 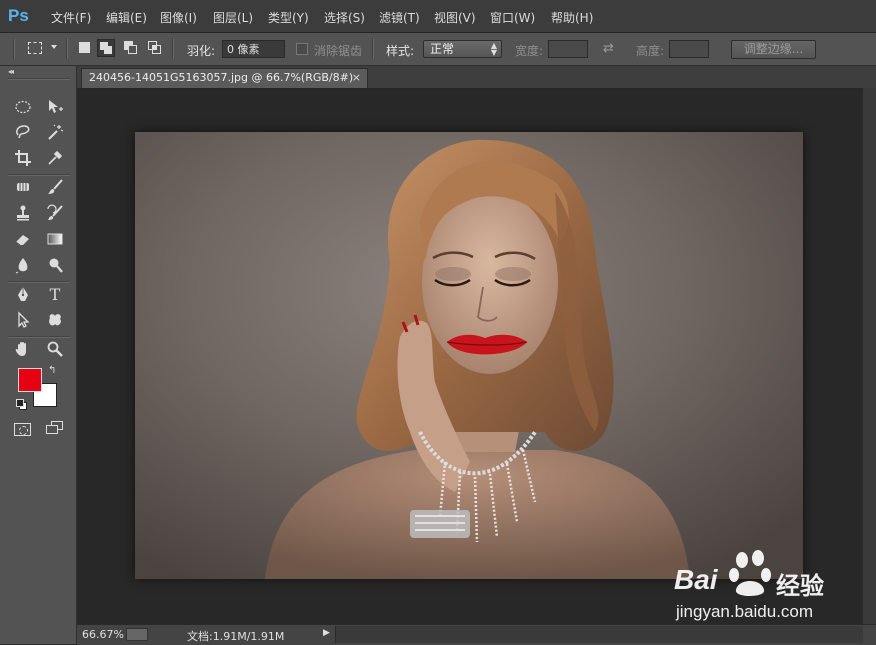 What do you see at coordinates (137, 634) in the screenshot?
I see `status-info-icon` at bounding box center [137, 634].